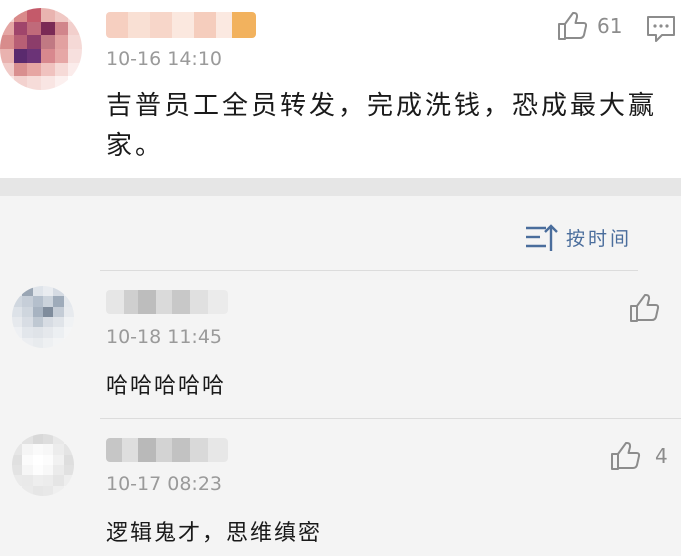 This screenshot has width=681, height=556. What do you see at coordinates (164, 337) in the screenshot?
I see `reply-timestamp: 10-18 11:45` at bounding box center [164, 337].